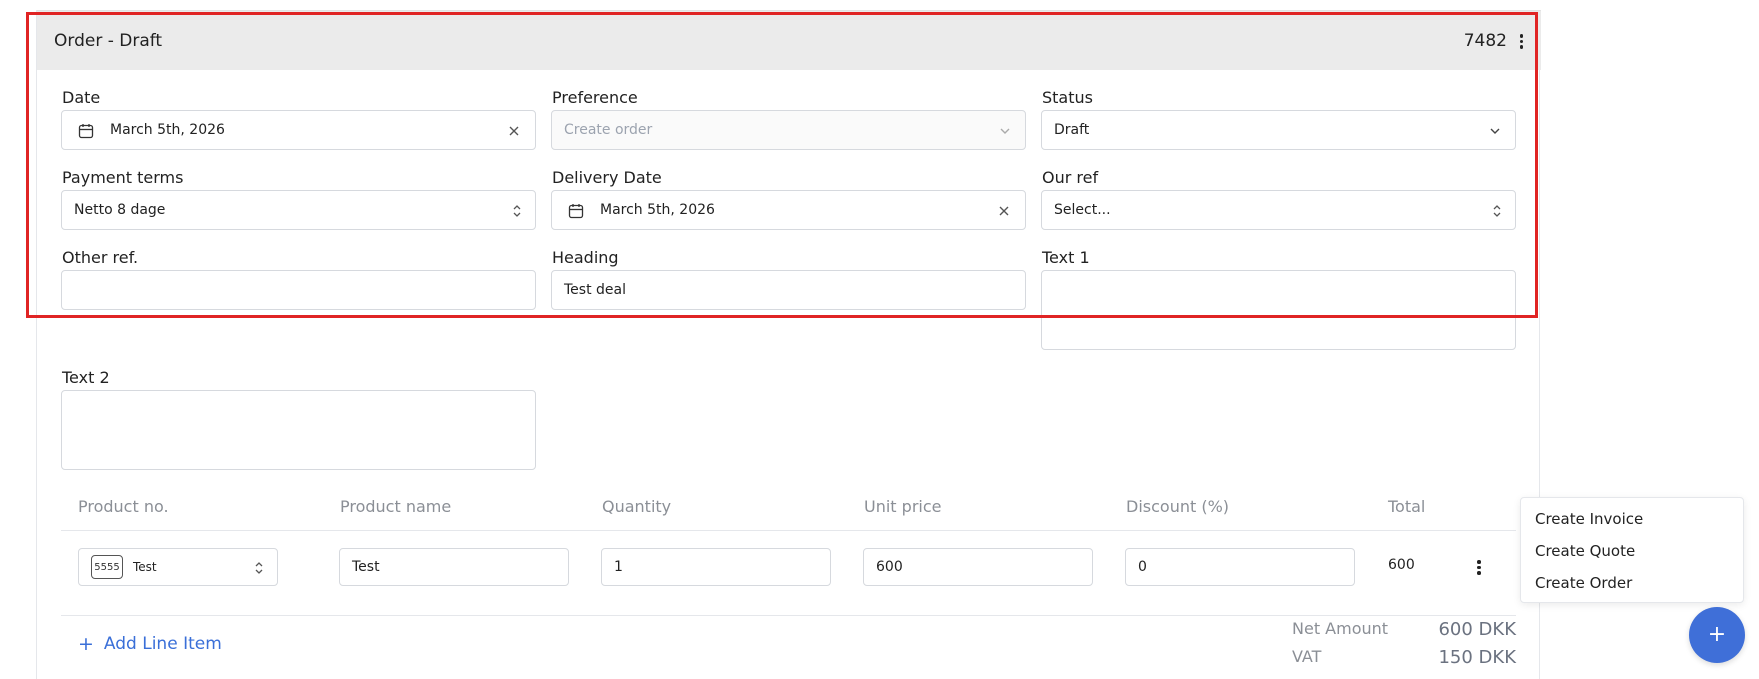 The width and height of the screenshot is (1759, 679). Describe the element at coordinates (454, 567) in the screenshot. I see `product-name-input: Test` at that location.